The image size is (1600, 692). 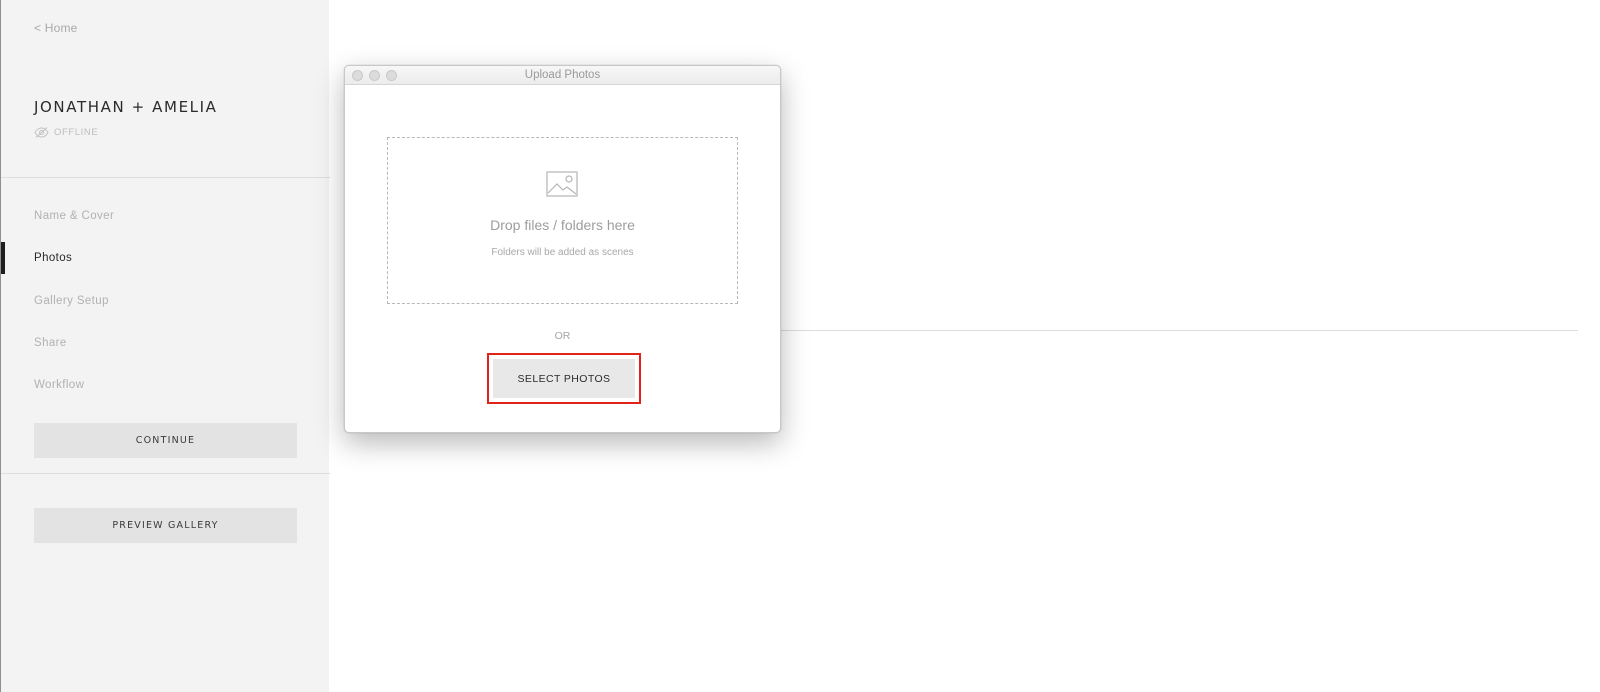 I want to click on gallery-title: JONATHAN + AMELIA, so click(x=126, y=107).